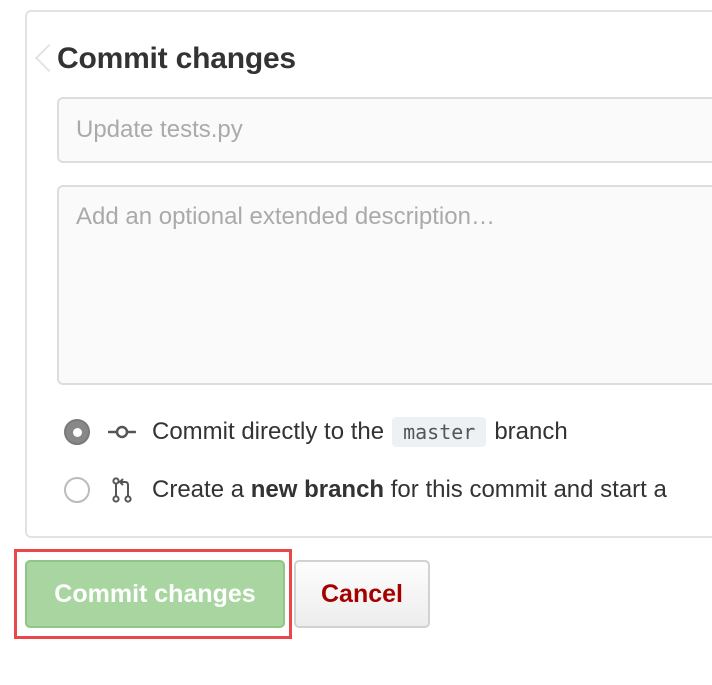 This screenshot has width=712, height=685. Describe the element at coordinates (362, 594) in the screenshot. I see `cancel-button: Cancel` at that location.